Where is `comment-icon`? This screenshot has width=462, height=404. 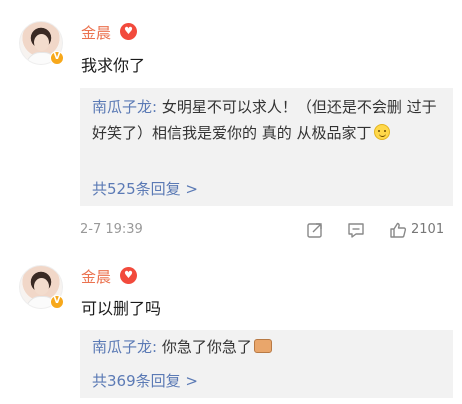
comment-icon is located at coordinates (356, 230).